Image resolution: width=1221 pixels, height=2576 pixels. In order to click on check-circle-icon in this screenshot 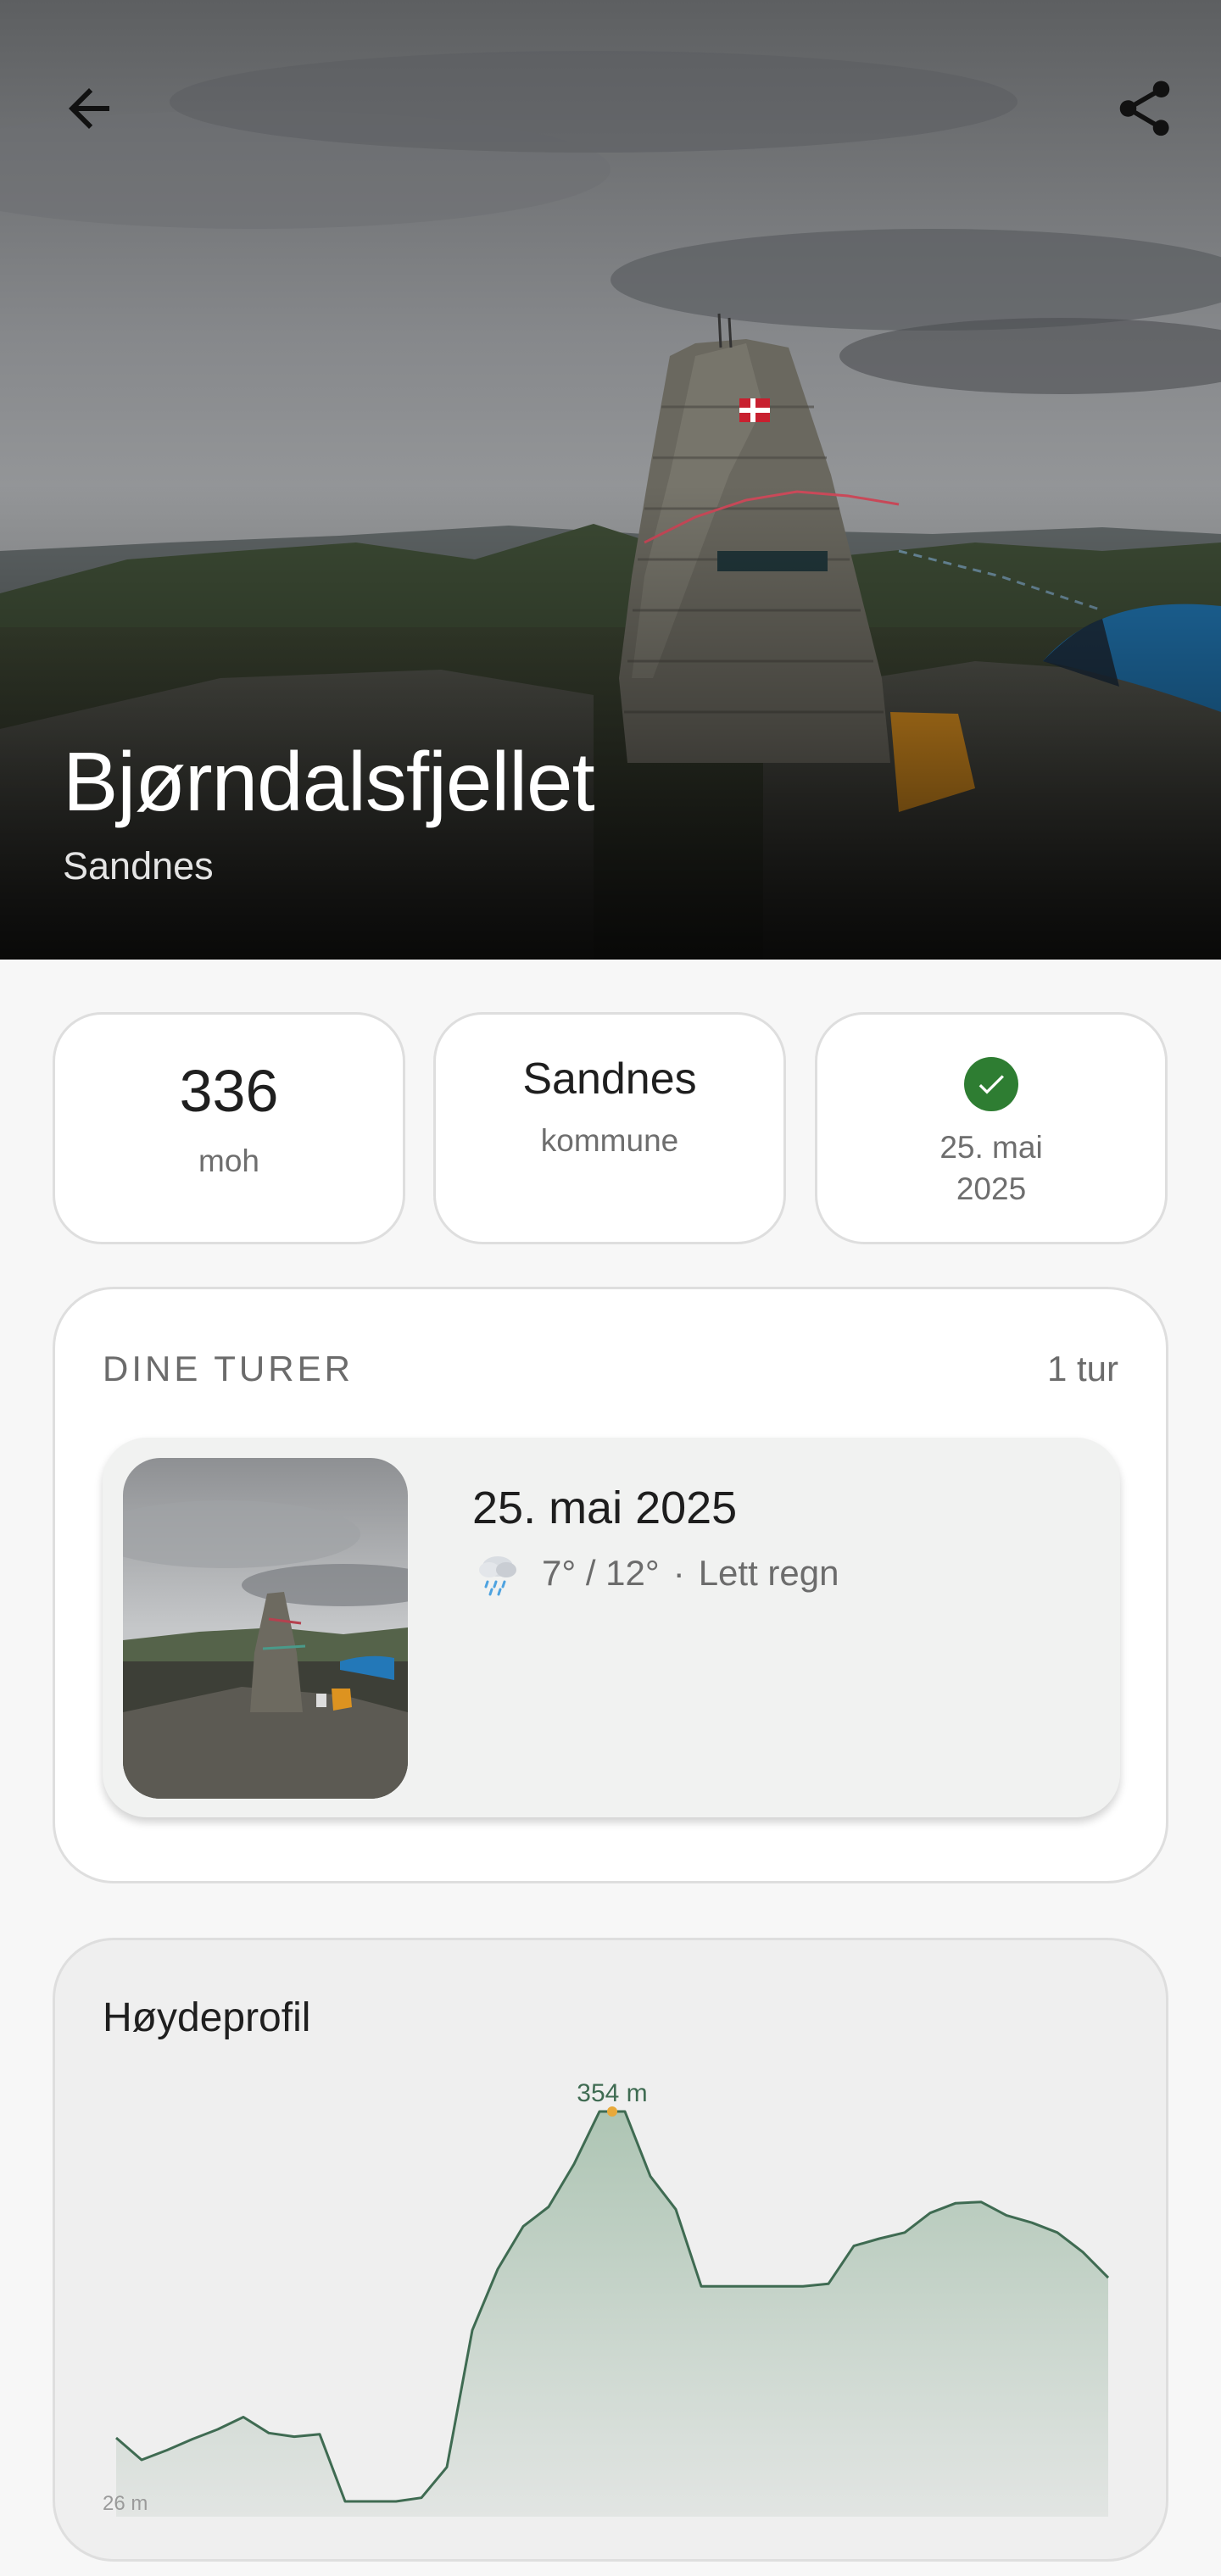, I will do `click(991, 1084)`.